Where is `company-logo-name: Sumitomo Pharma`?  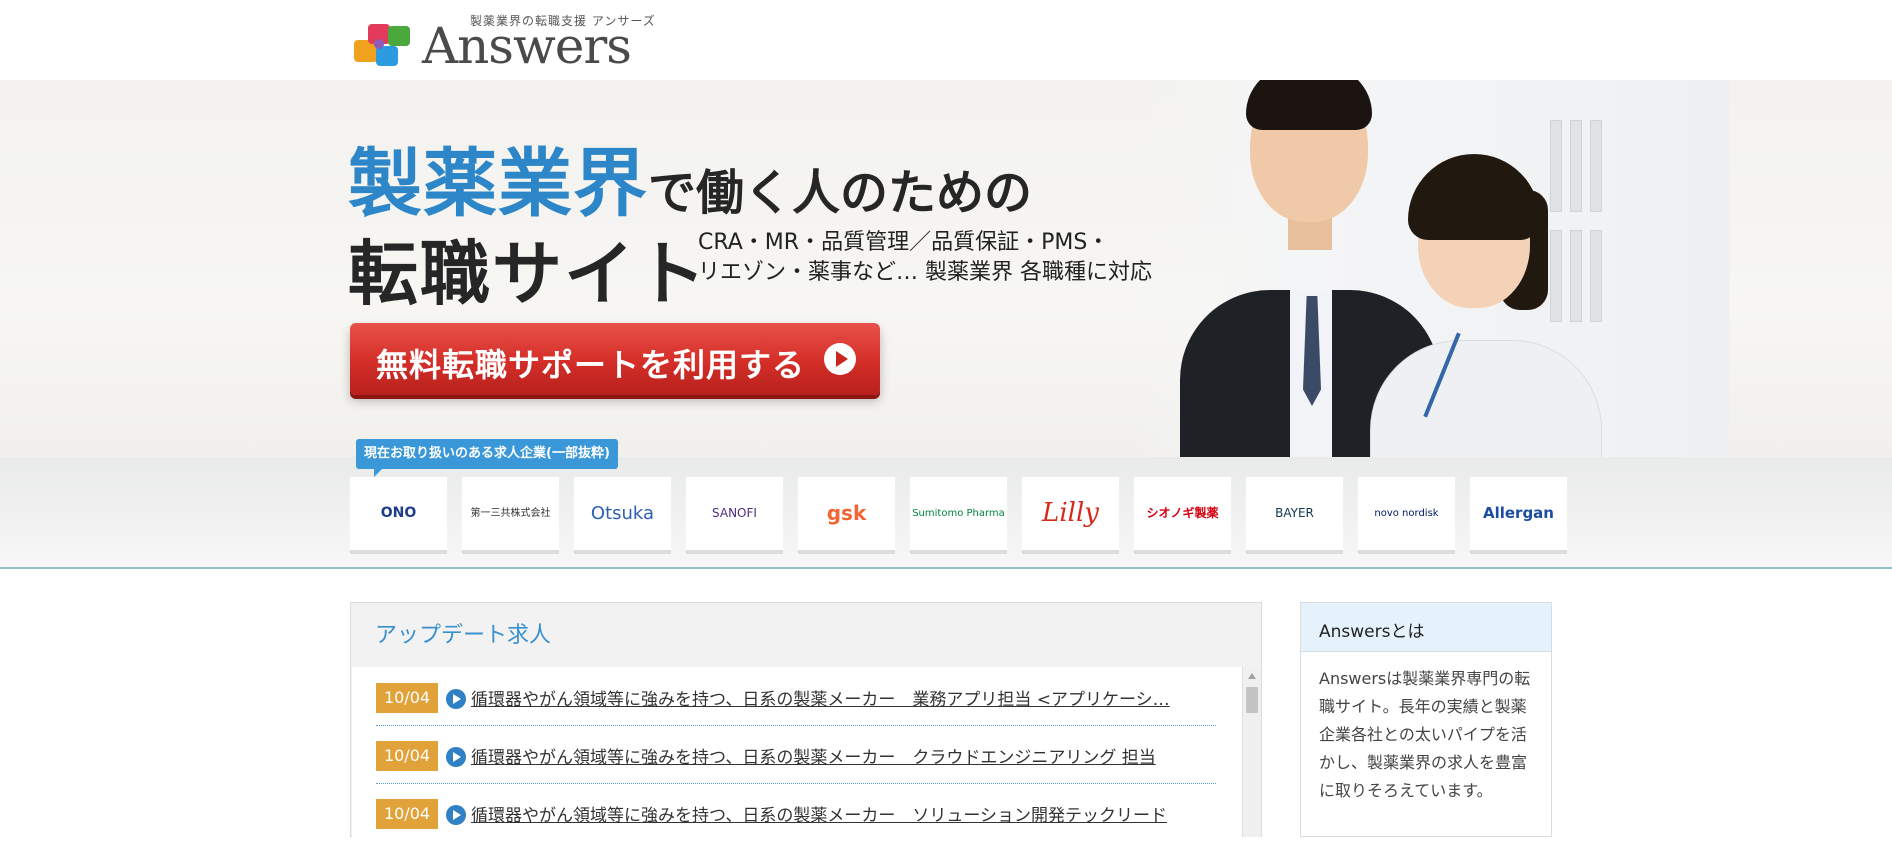
company-logo-name: Sumitomo Pharma is located at coordinates (958, 513).